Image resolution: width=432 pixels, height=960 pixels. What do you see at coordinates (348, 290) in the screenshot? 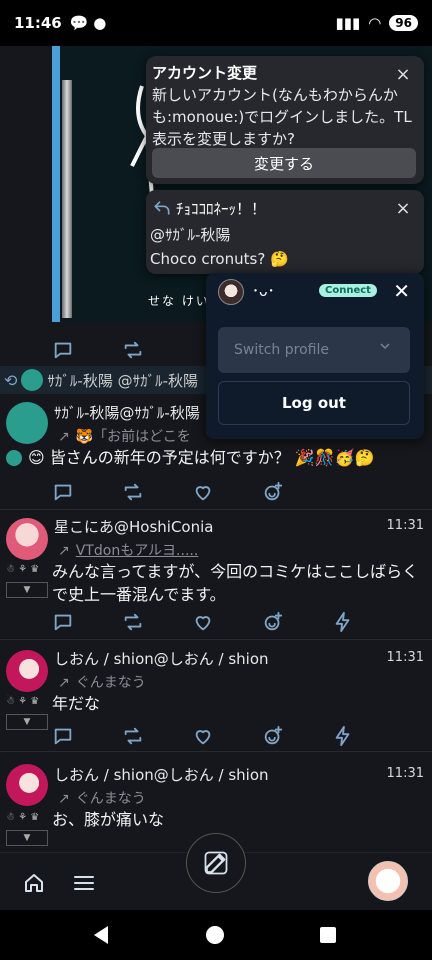
I see `connect-badge: Connect` at bounding box center [348, 290].